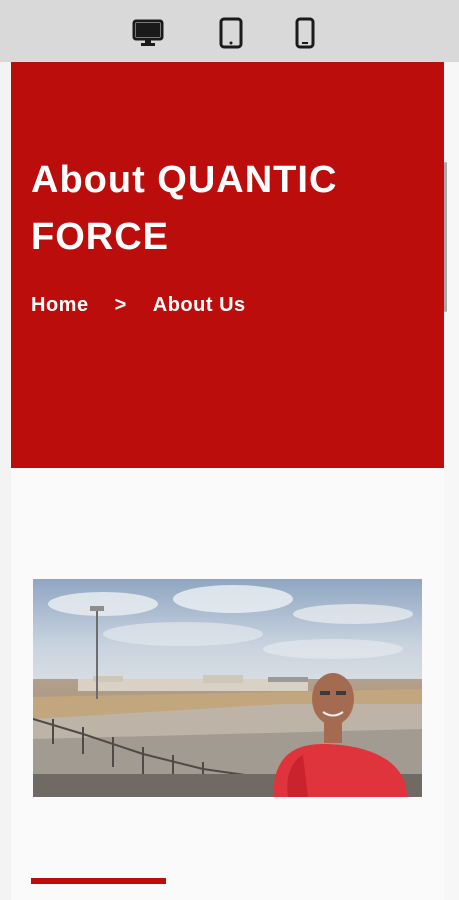 This screenshot has width=459, height=900. What do you see at coordinates (445, 237) in the screenshot?
I see `scrollbar-thumb` at bounding box center [445, 237].